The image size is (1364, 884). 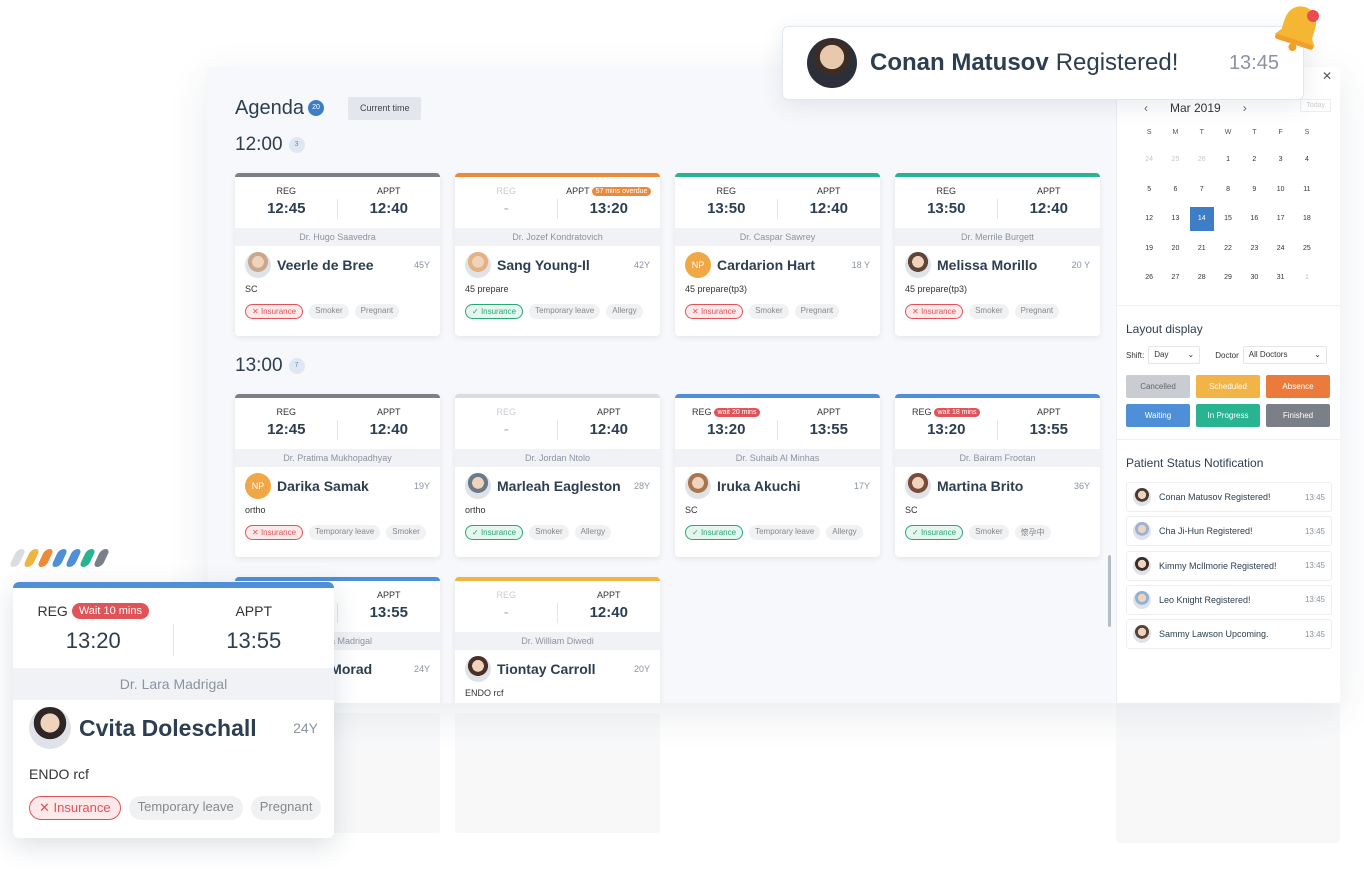 What do you see at coordinates (286, 427) in the screenshot?
I see `reg-column: REG 12:45` at bounding box center [286, 427].